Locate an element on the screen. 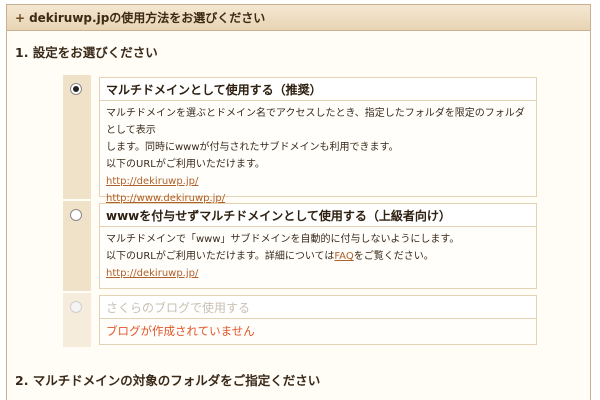  option-sakura-blog: さくらのブログで使用する ブログが作成されていません is located at coordinates (303, 320).